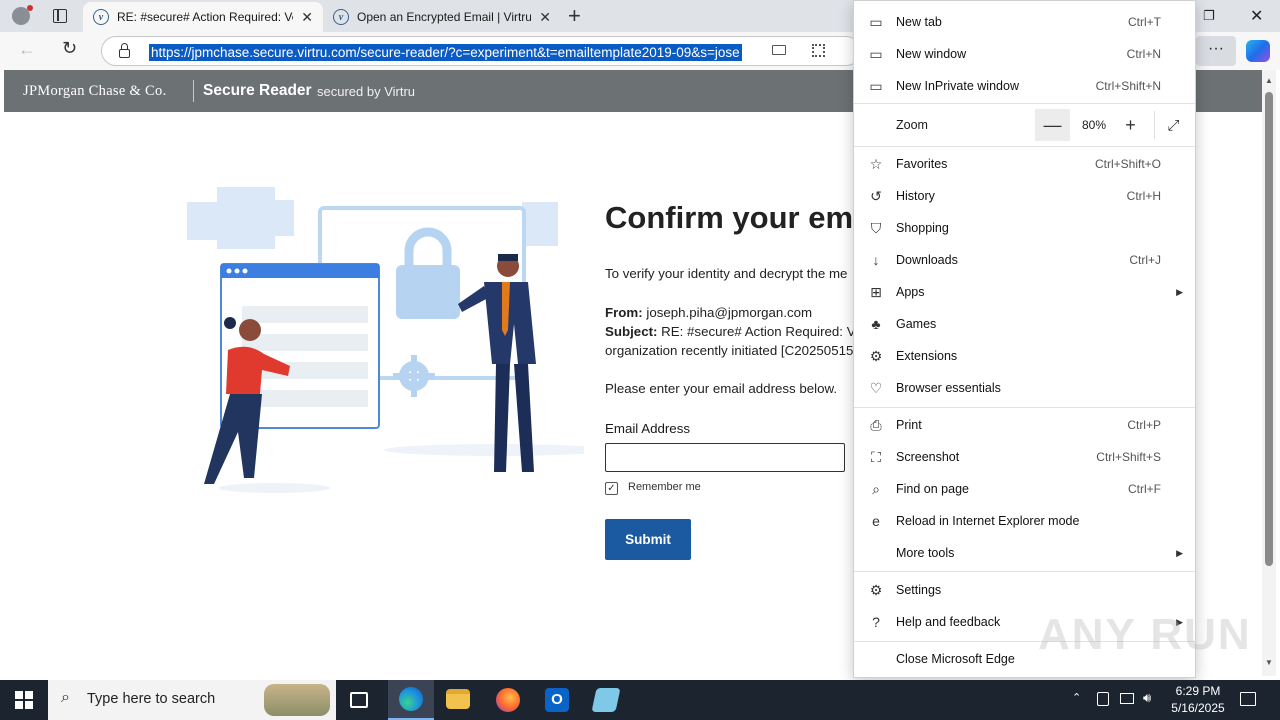 The height and width of the screenshot is (720, 1280). What do you see at coordinates (458, 699) in the screenshot?
I see `file-explorer-icon` at bounding box center [458, 699].